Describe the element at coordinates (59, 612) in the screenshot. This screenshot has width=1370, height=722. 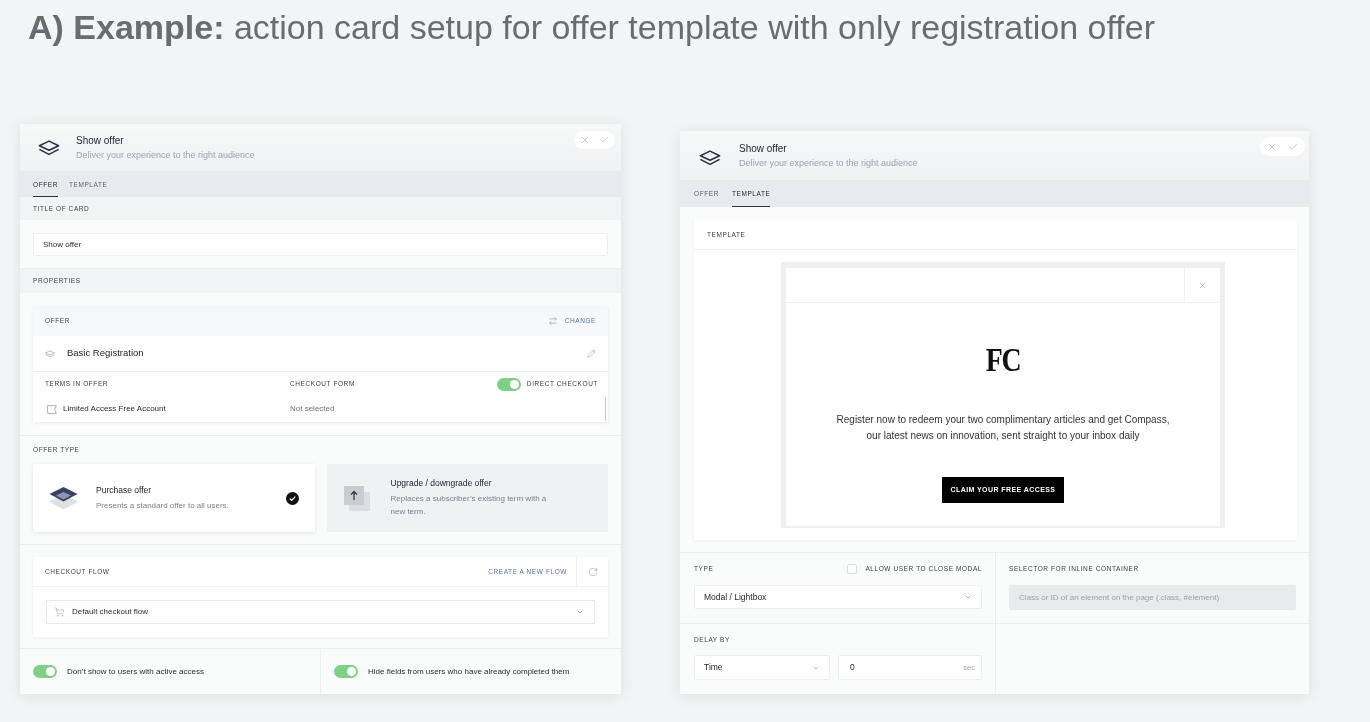
I see `cart-icon` at that location.